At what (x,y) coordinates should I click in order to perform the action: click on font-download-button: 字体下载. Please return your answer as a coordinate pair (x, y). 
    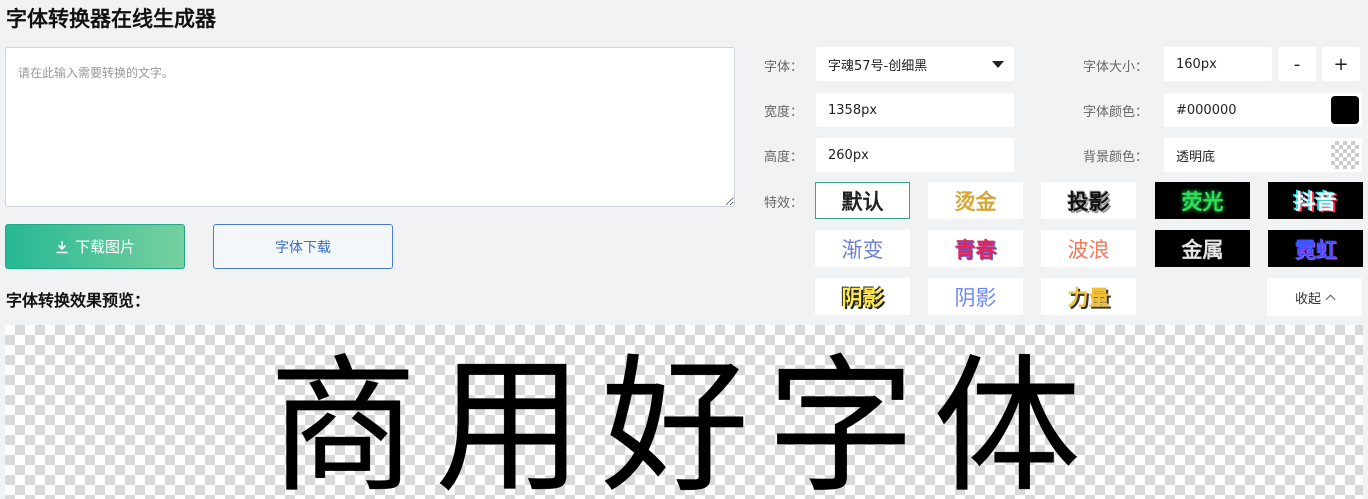
    Looking at the image, I should click on (303, 246).